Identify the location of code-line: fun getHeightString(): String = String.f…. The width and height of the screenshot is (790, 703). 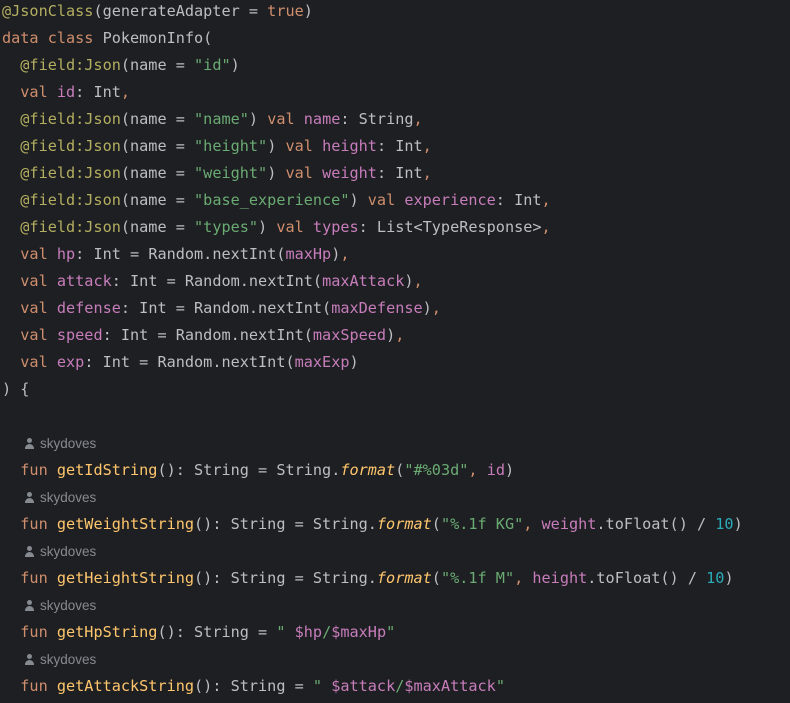
(395, 578).